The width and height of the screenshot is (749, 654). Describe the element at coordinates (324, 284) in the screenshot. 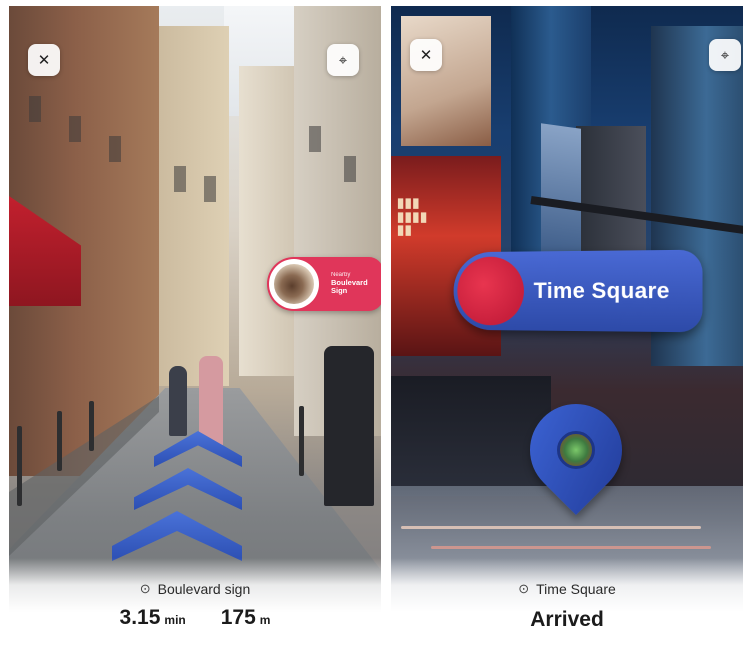

I see `nearby-poi-card: Nearby Boulevard Sign` at that location.